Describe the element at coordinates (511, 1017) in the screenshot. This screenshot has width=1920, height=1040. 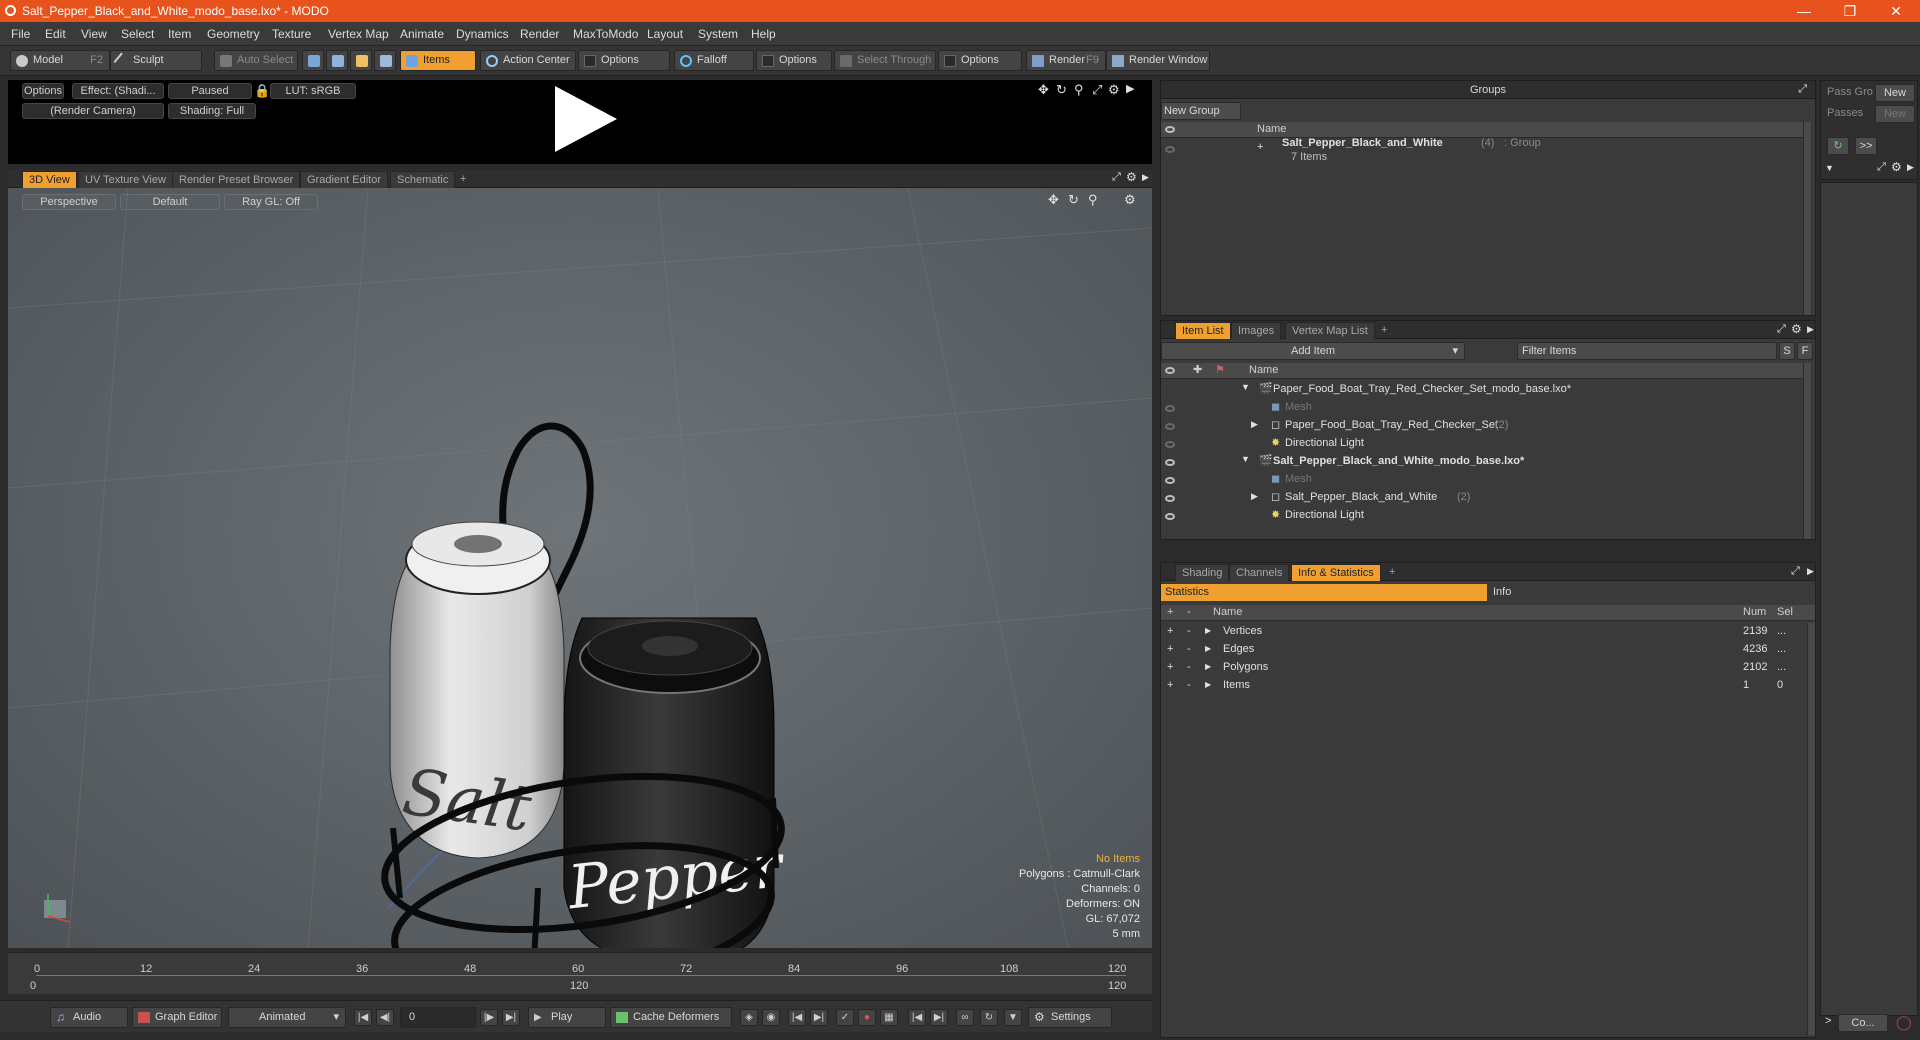
I see `go-to-end-icon: ▶|` at that location.